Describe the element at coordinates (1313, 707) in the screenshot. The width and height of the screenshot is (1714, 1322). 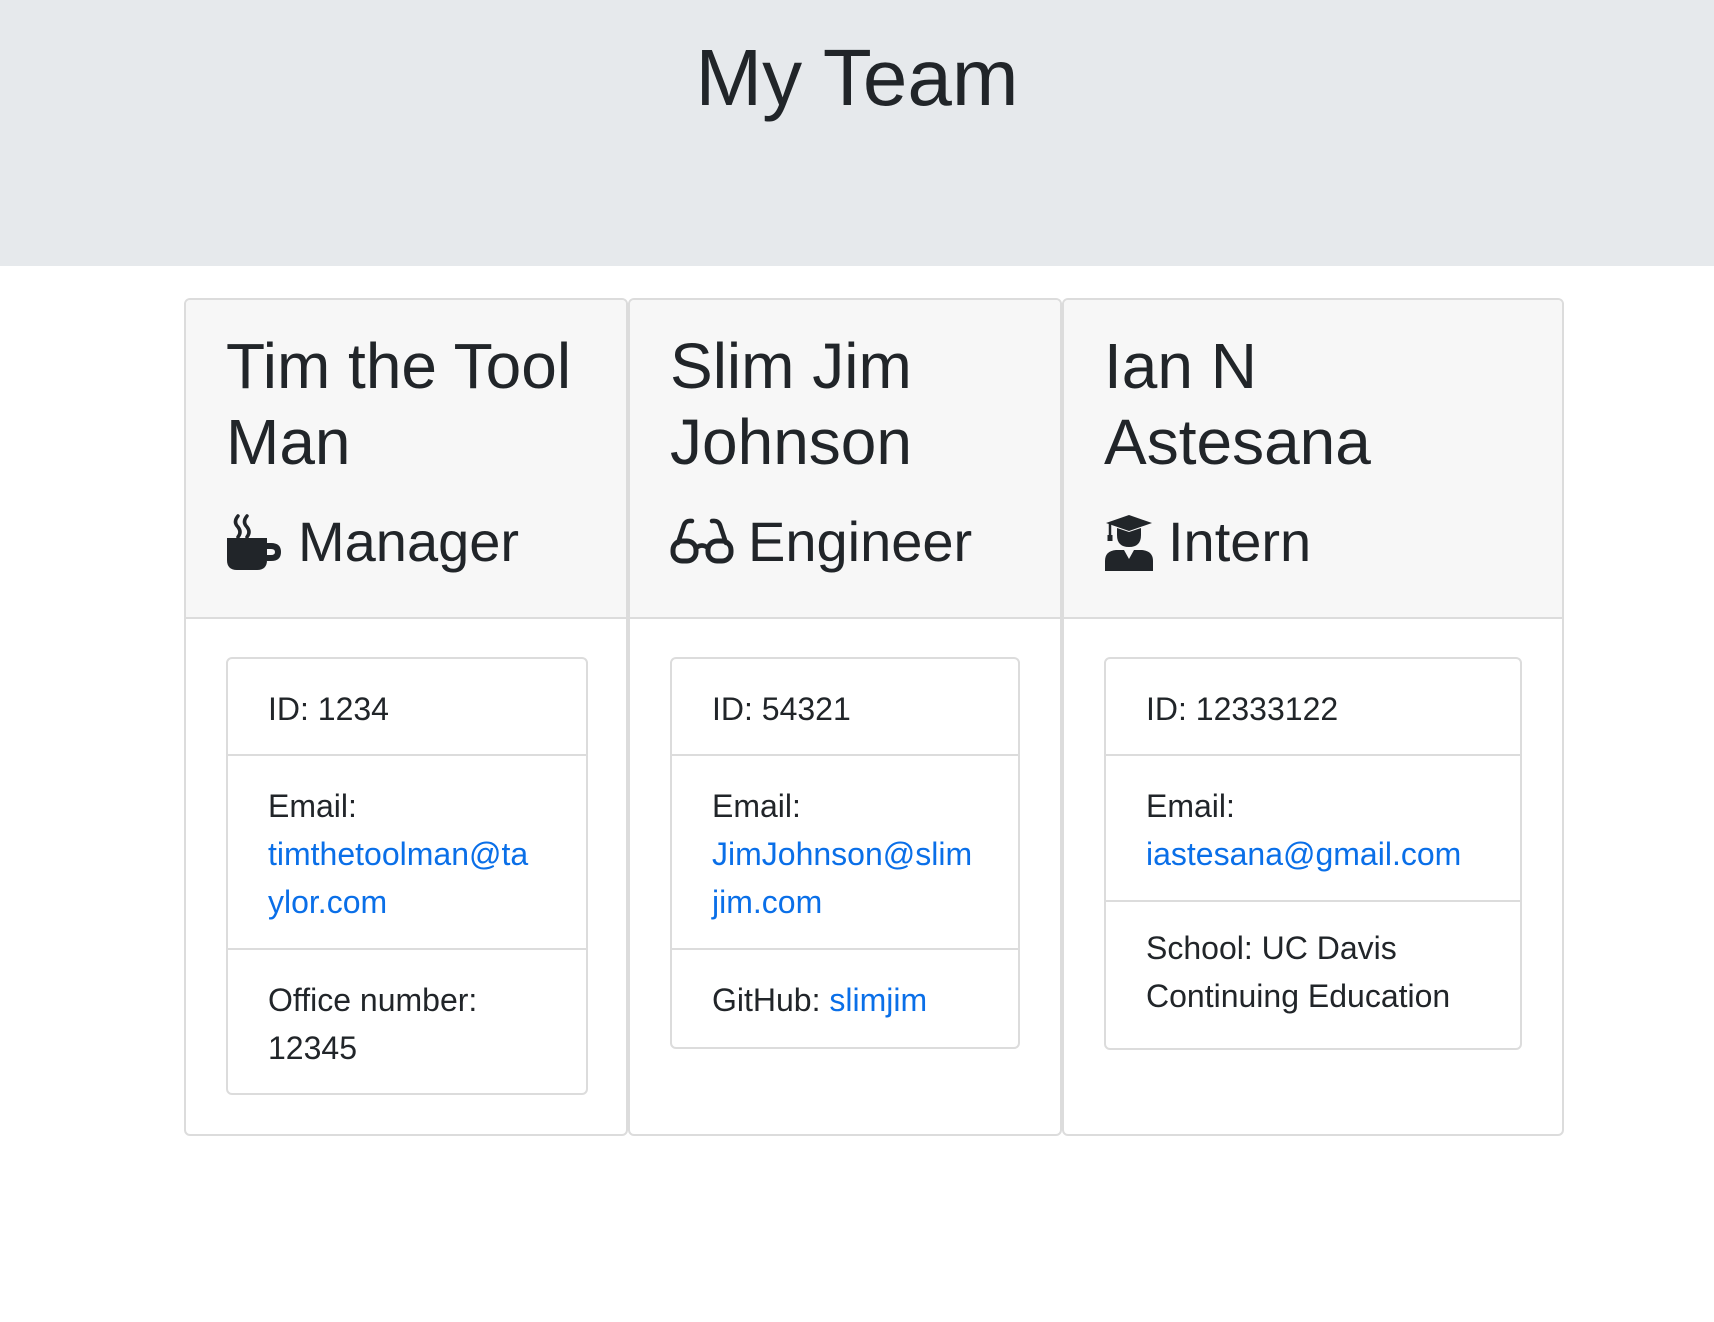
I see `list-item-id: ID: 12333122` at that location.